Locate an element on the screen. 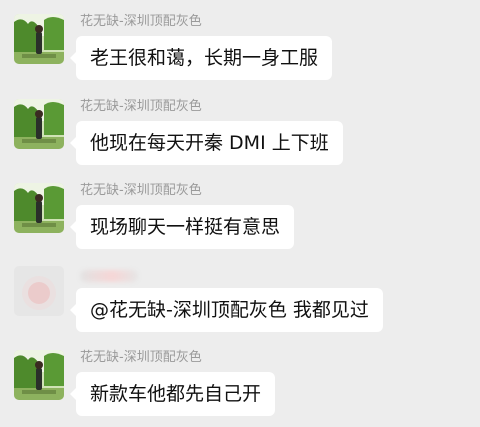 The height and width of the screenshot is (427, 480). message-bubble: 他现在每天开秦 DMI 上下班 is located at coordinates (206, 143).